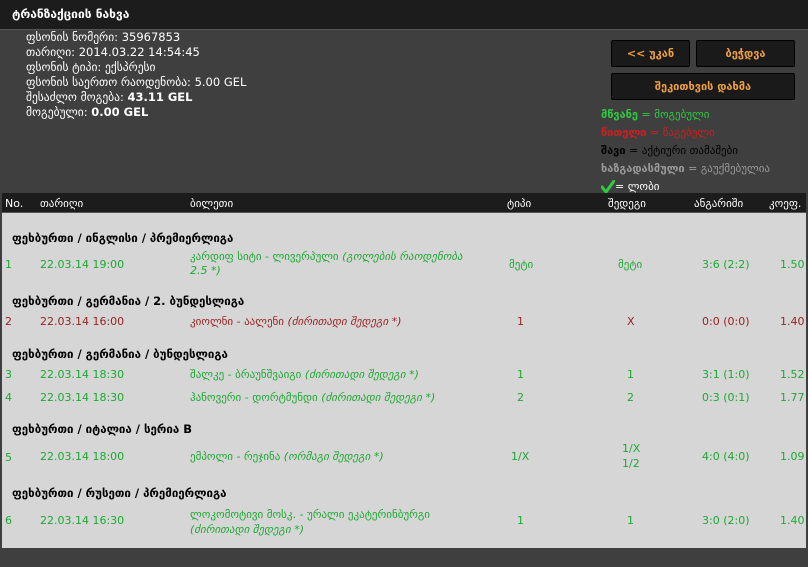  I want to click on hide-query-button: შეკითხვის დახმა, so click(703, 86).